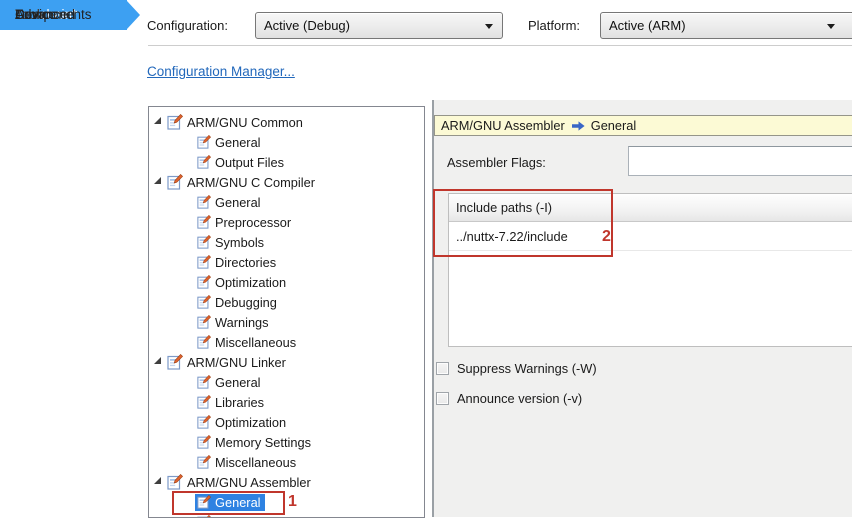 The height and width of the screenshot is (518, 852). I want to click on suppress-warnings-checkbox, so click(442, 368).